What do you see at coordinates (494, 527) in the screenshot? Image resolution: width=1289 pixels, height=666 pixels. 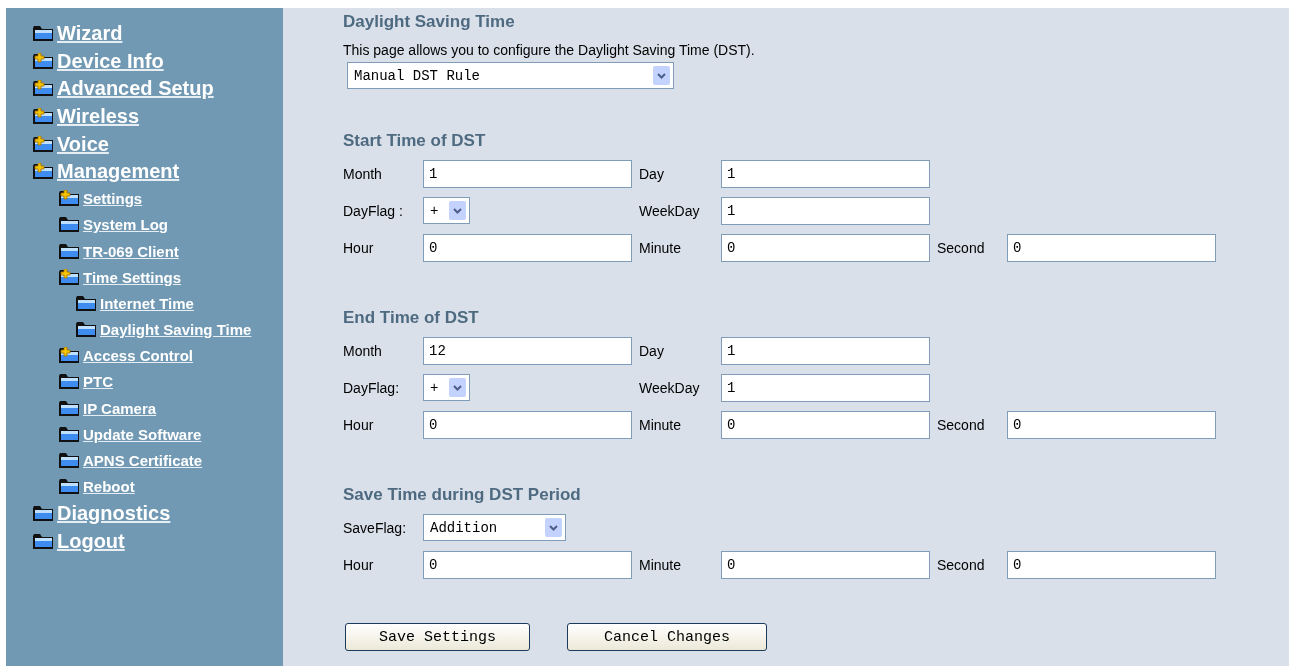 I see `dropdown: Addition` at bounding box center [494, 527].